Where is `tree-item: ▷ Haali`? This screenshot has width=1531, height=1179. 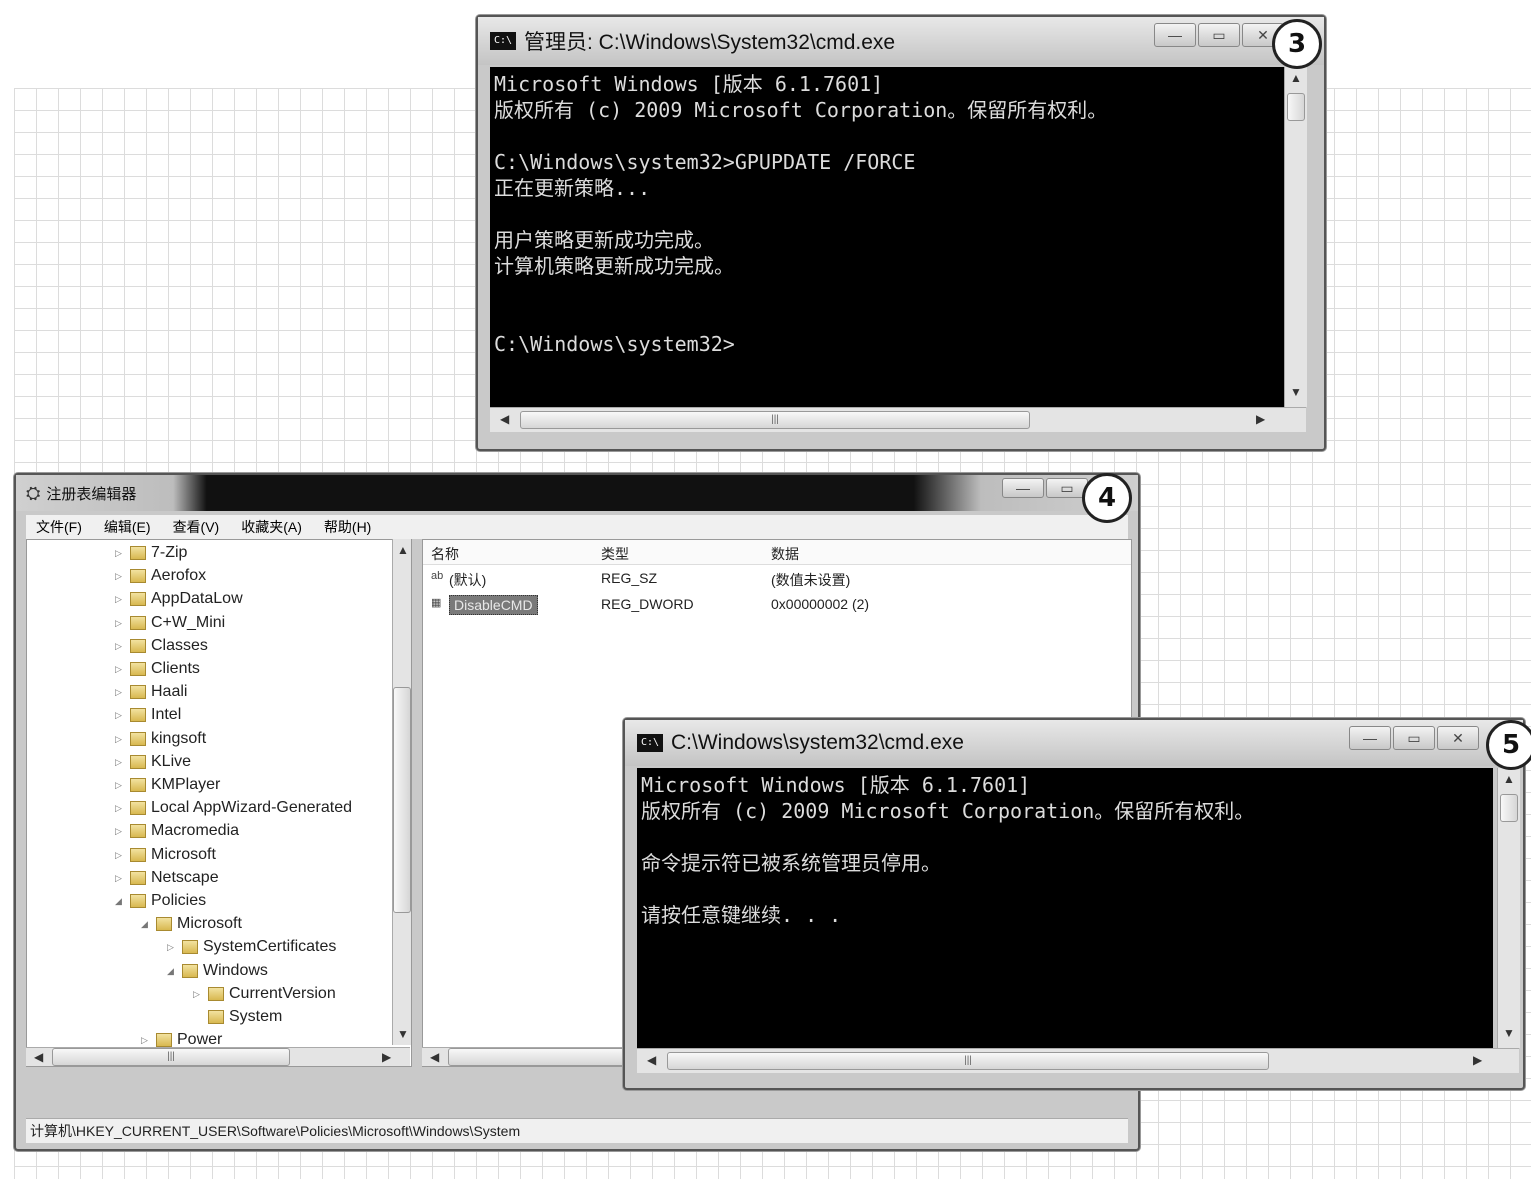
tree-item: ▷ Haali is located at coordinates (151, 692).